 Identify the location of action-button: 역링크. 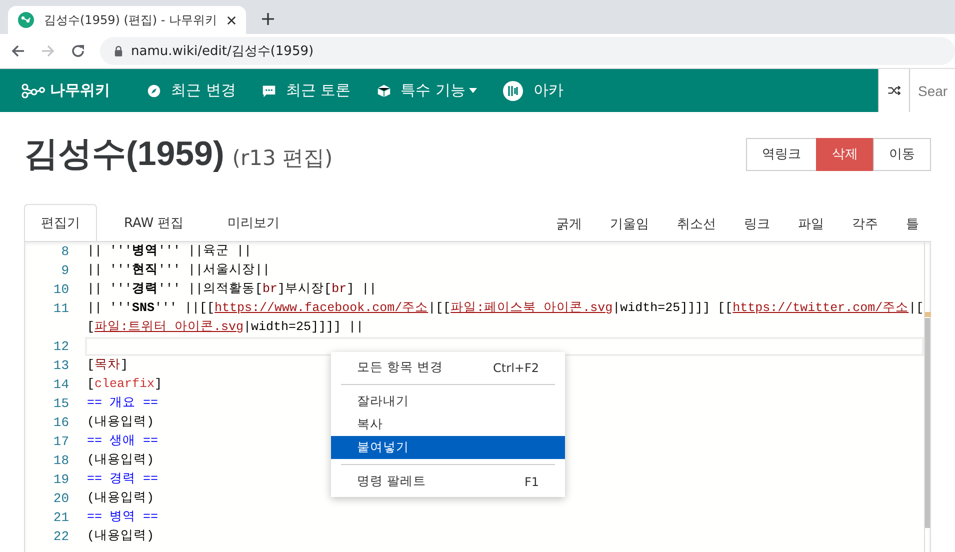
(781, 154).